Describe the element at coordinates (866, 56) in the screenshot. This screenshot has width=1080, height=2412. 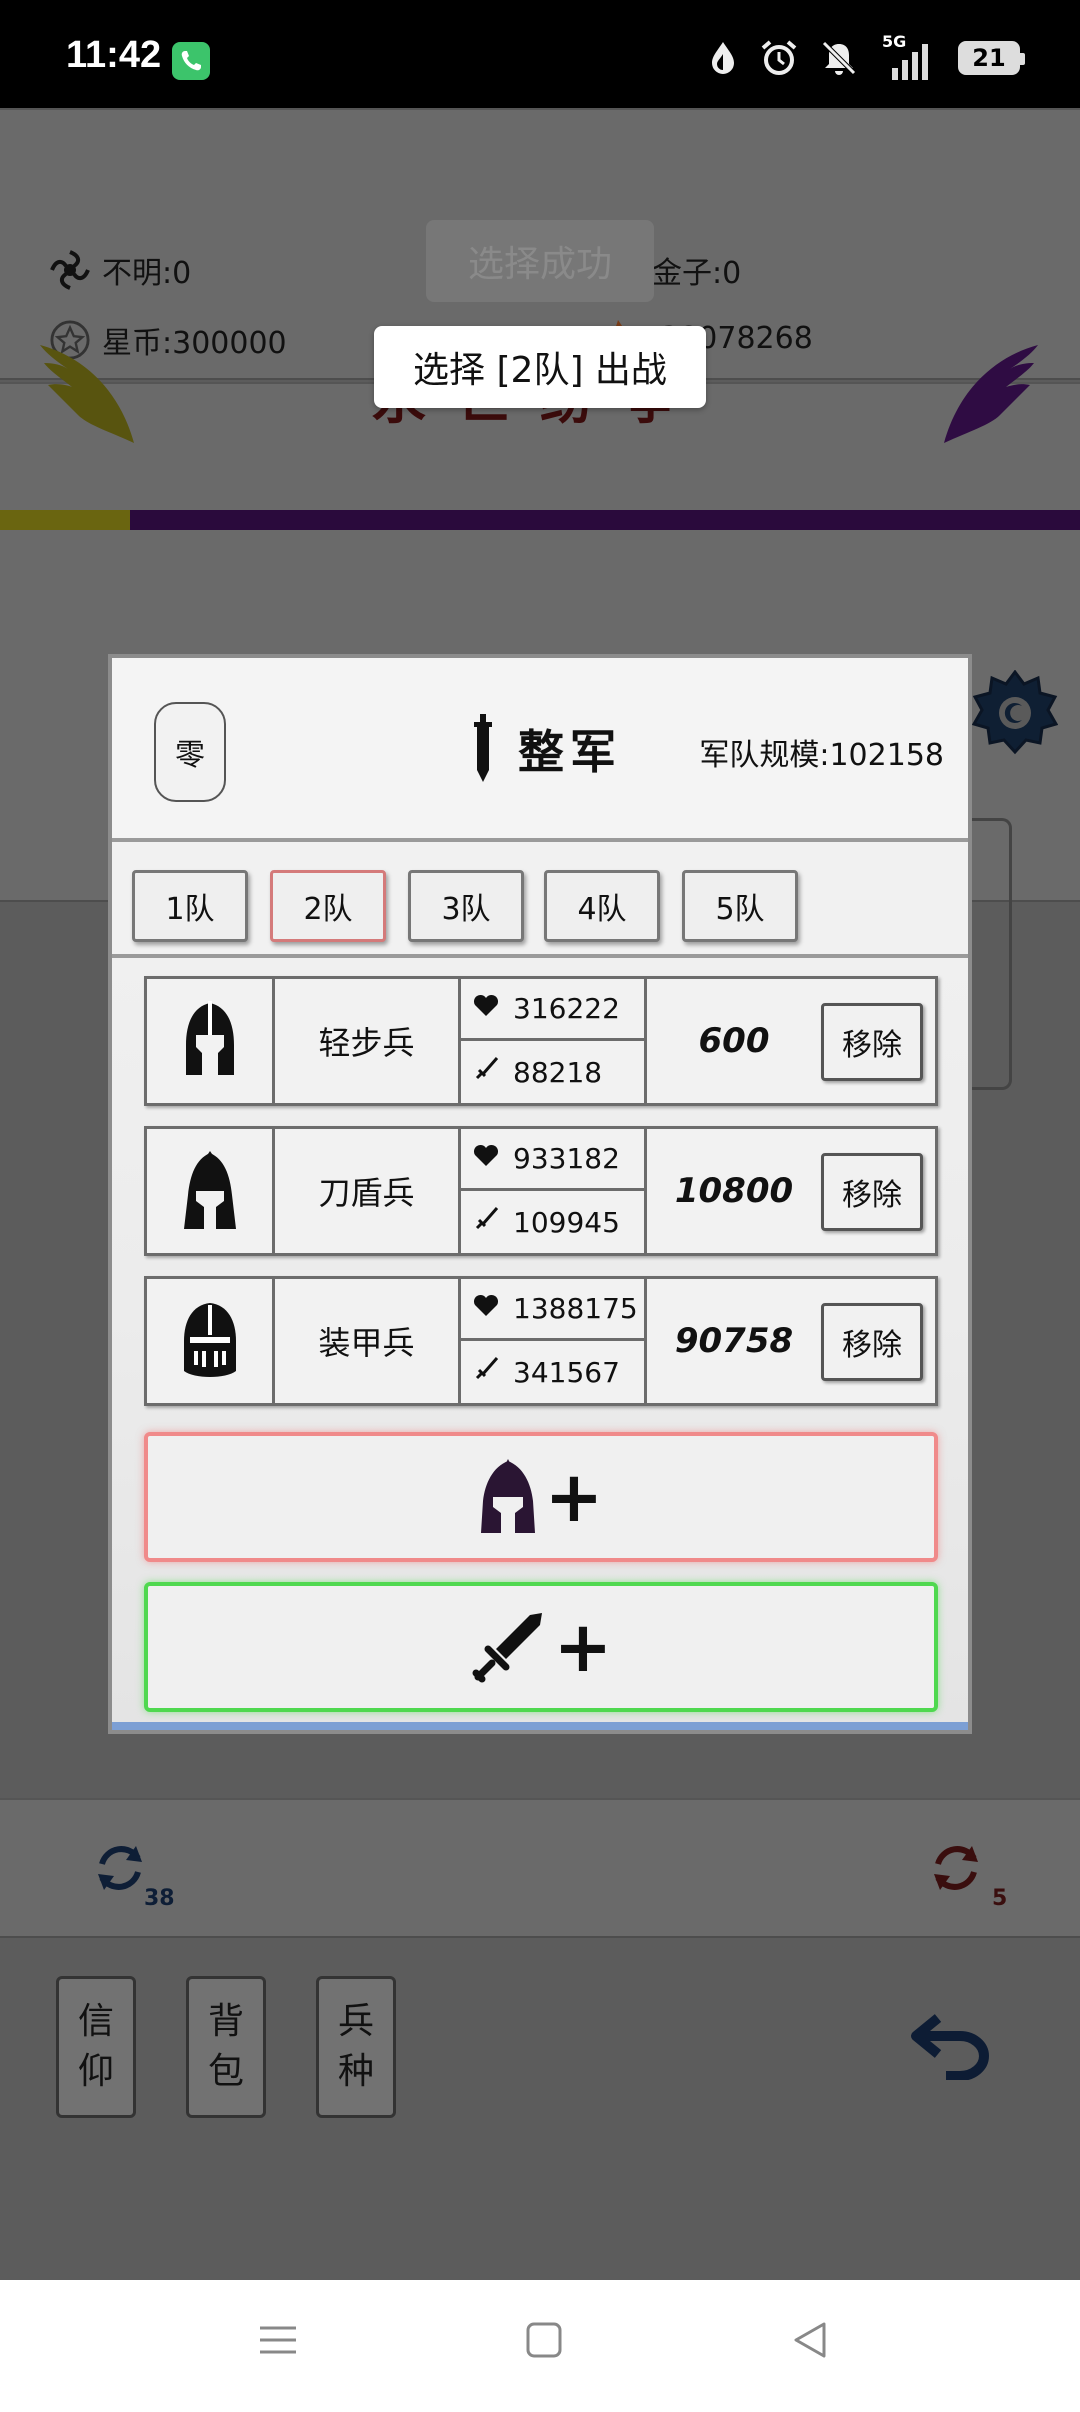
I see `status-icons: 5G 21` at that location.